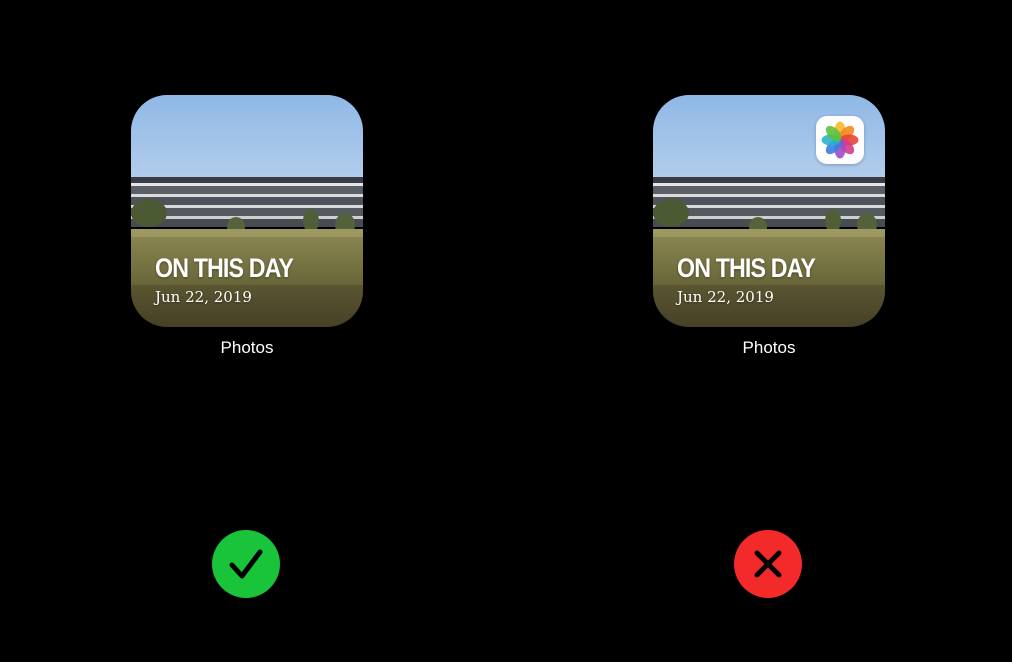 This screenshot has height=662, width=1012. Describe the element at coordinates (840, 140) in the screenshot. I see `photos-app-icon` at that location.